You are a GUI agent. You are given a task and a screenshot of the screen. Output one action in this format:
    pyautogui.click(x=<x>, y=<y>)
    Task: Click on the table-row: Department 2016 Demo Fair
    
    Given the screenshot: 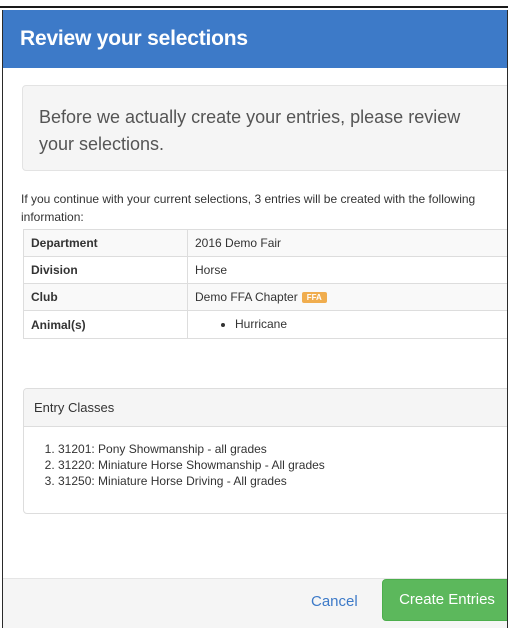 What is the action you would take?
    pyautogui.click(x=265, y=243)
    